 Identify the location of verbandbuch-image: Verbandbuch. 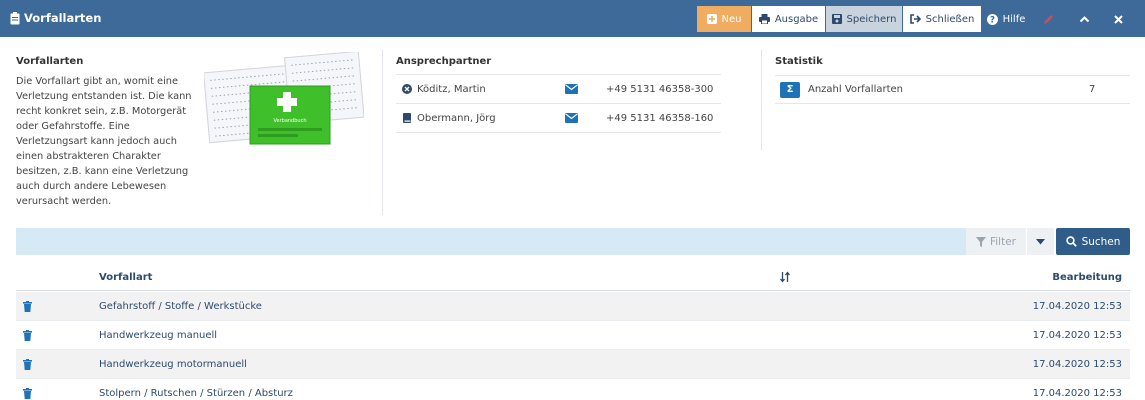
(284, 98).